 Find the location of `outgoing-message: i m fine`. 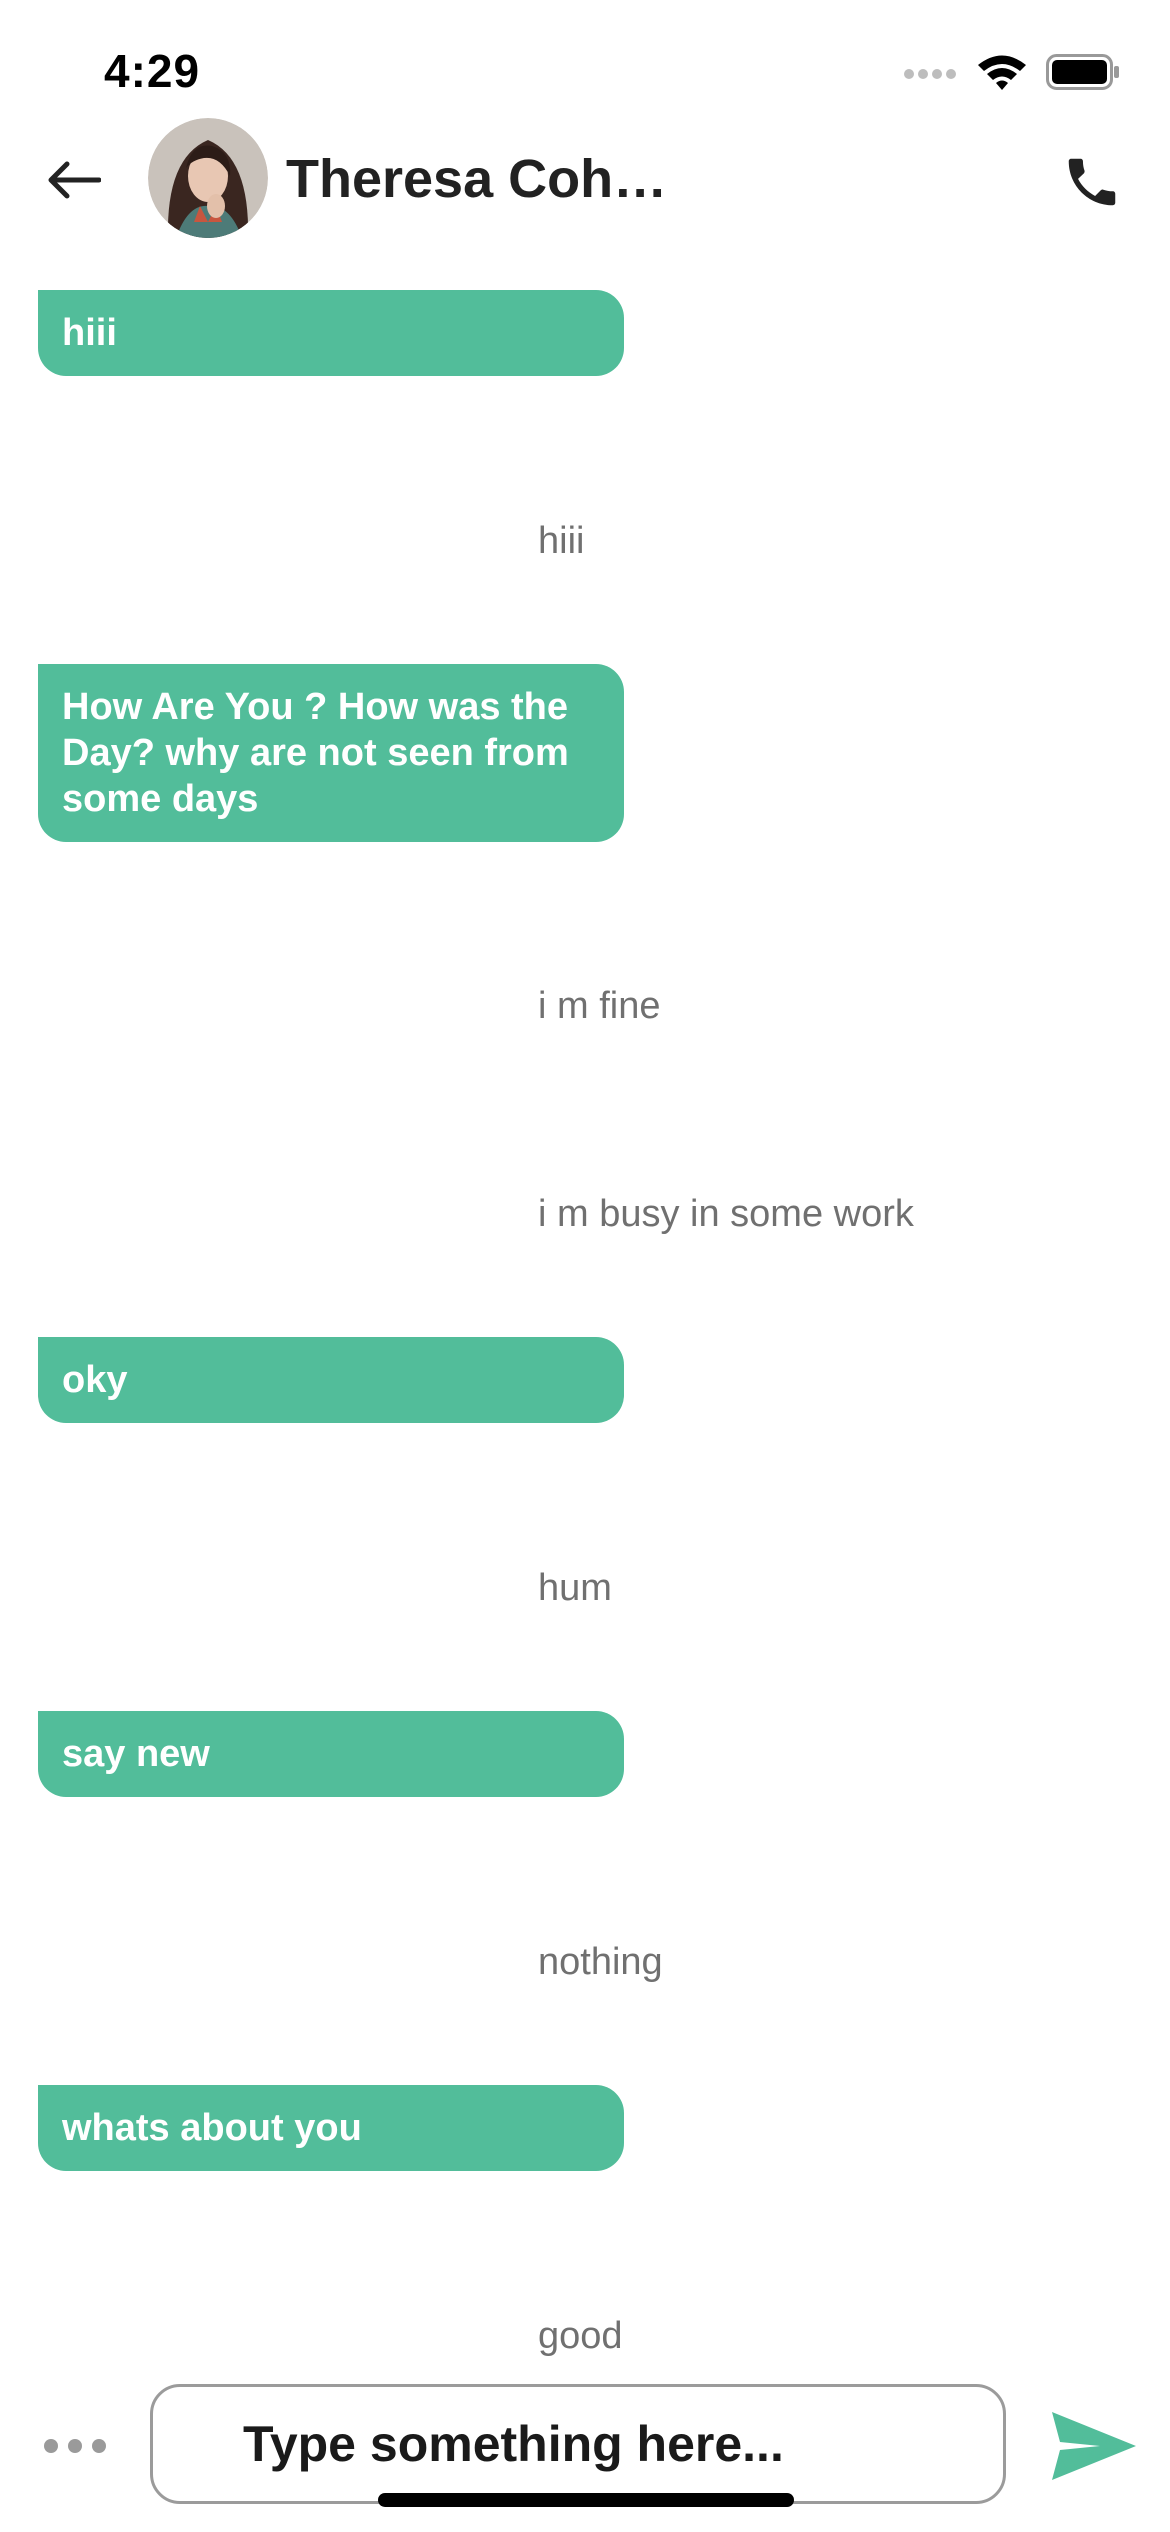

outgoing-message: i m fine is located at coordinates (599, 1006).